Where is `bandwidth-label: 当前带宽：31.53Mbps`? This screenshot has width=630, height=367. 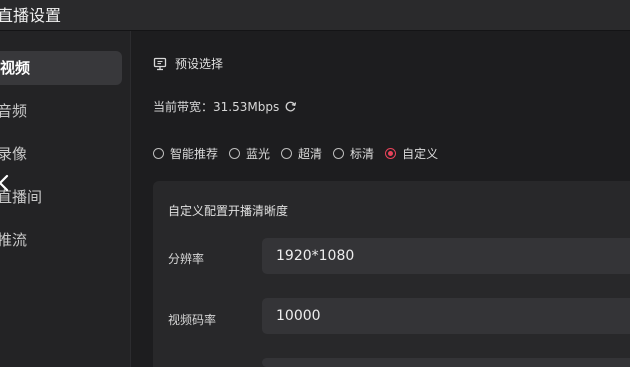 bandwidth-label: 当前带宽：31.53Mbps is located at coordinates (216, 107).